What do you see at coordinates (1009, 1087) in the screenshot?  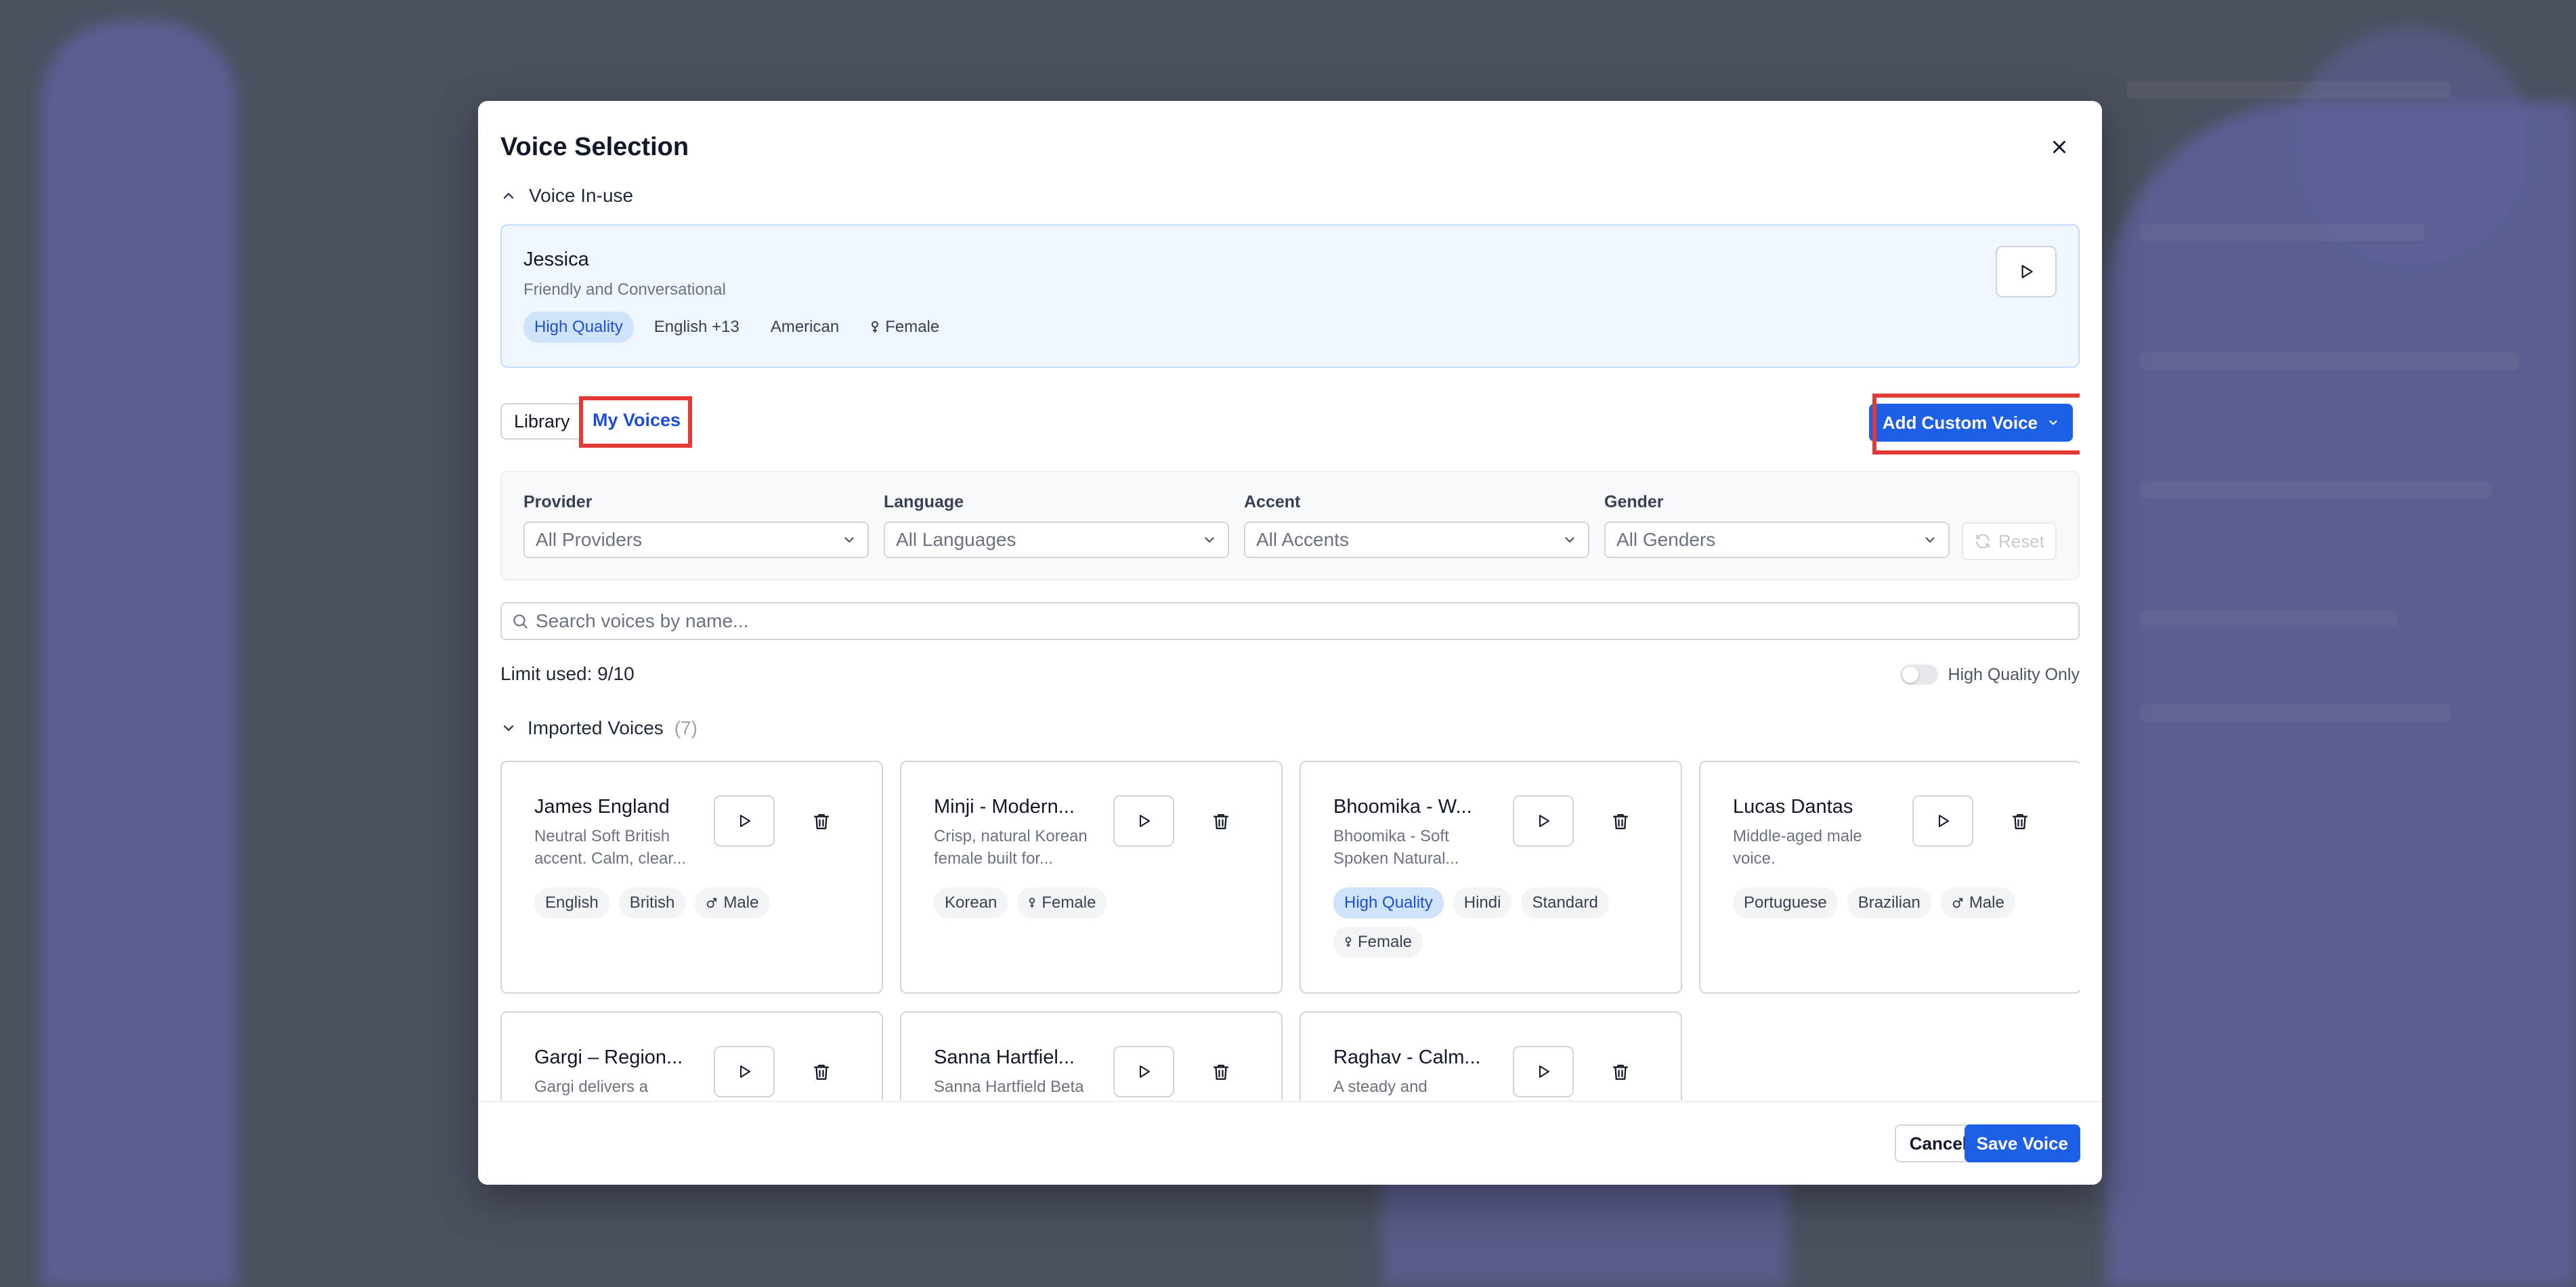 I see `voice-card-description-line: Sanna Hartfield Beta` at bounding box center [1009, 1087].